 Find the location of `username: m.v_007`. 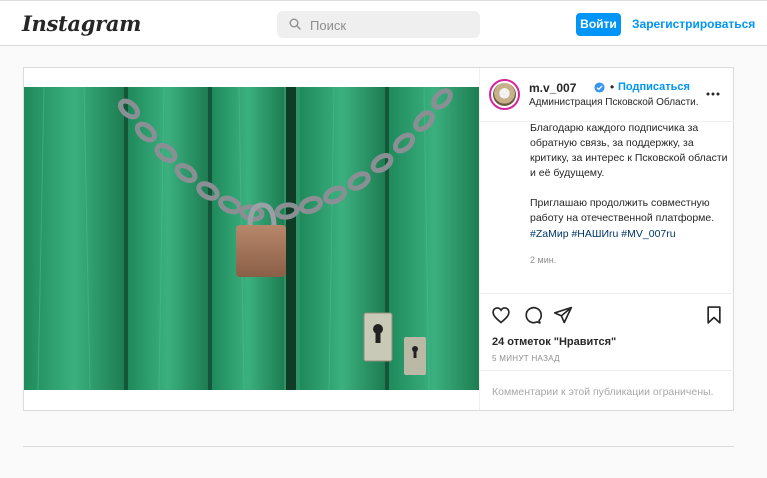

username: m.v_007 is located at coordinates (552, 88).